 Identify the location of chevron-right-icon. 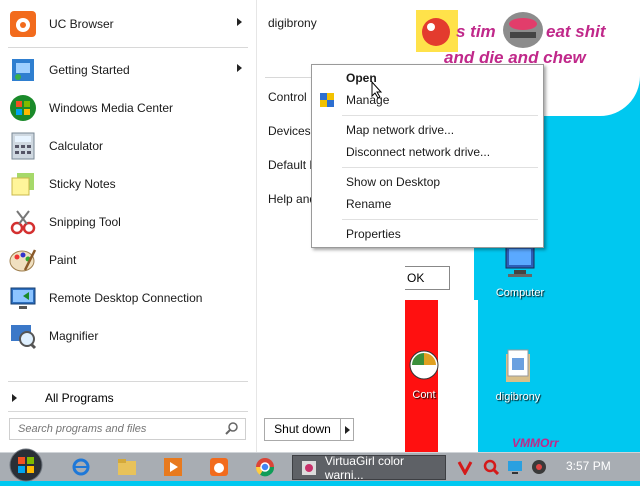
(347, 429).